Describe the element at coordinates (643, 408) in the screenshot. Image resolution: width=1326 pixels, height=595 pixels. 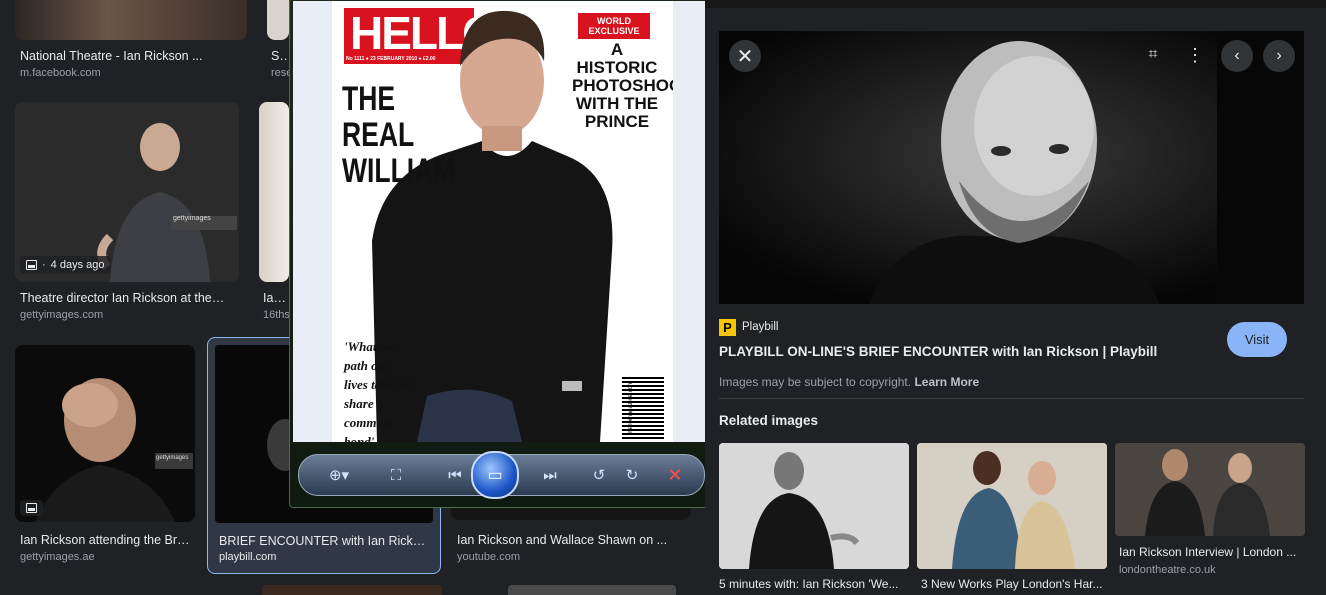
I see `barcode` at that location.